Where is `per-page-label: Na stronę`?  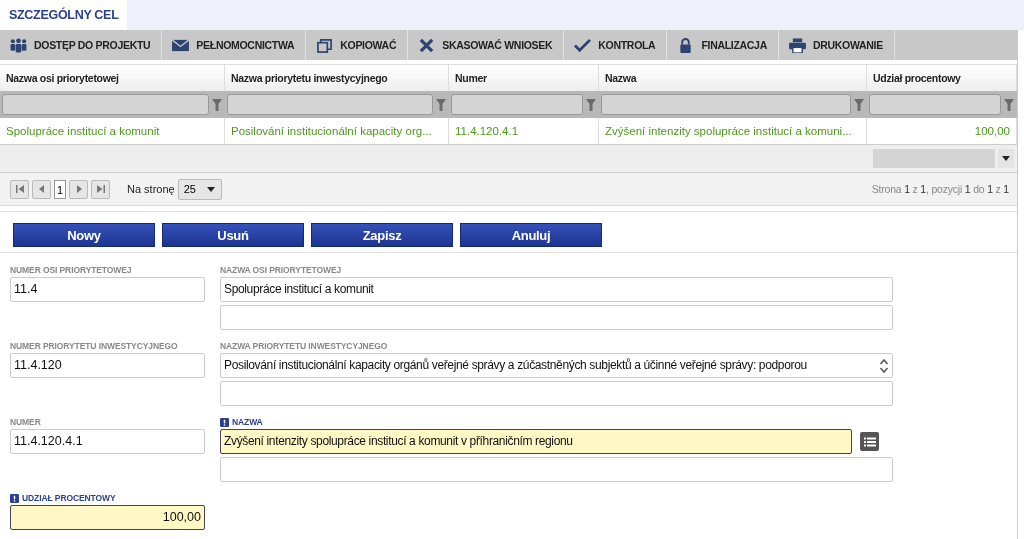
per-page-label: Na stronę is located at coordinates (151, 189).